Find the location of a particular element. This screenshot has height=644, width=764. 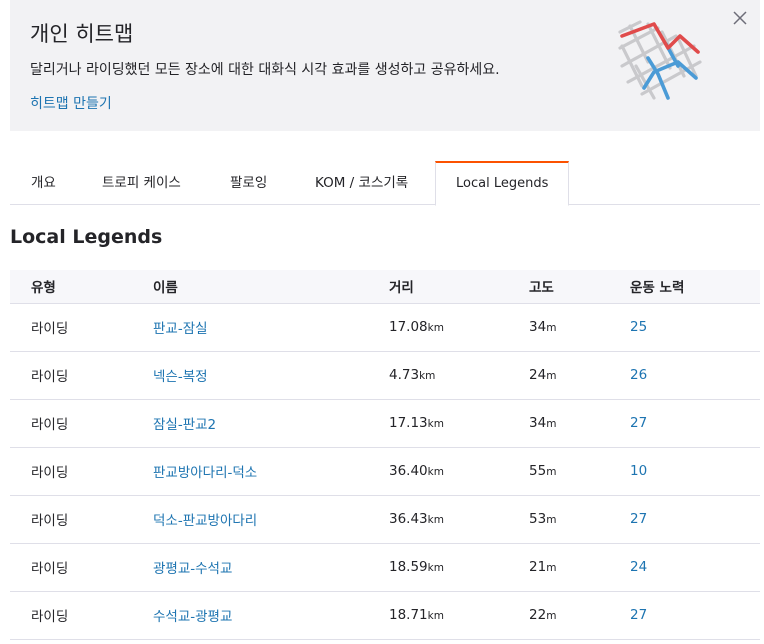

tab-following: 팔로잉 is located at coordinates (248, 183).